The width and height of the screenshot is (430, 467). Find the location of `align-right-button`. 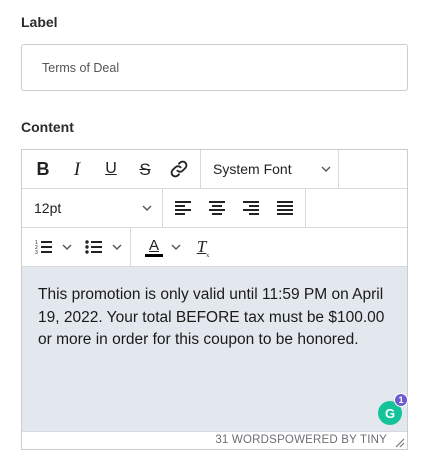

align-right-button is located at coordinates (251, 208).